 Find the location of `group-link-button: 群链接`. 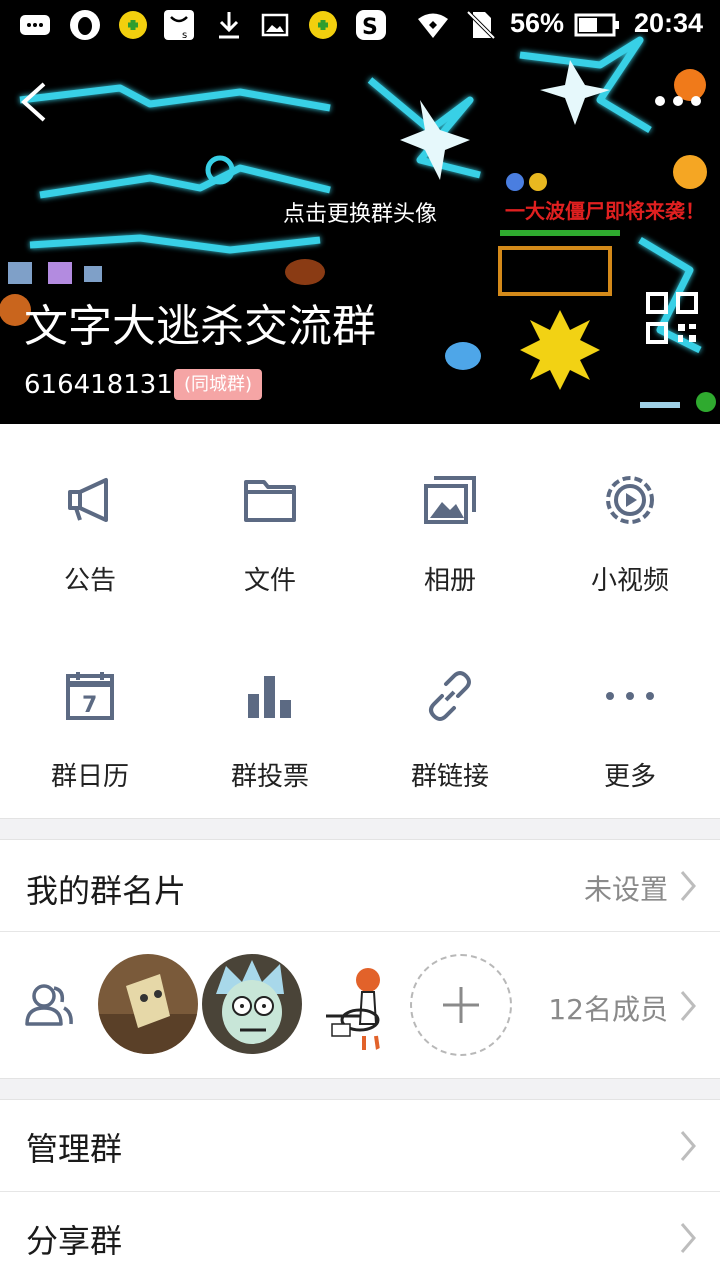

group-link-button: 群链接 is located at coordinates (450, 718).